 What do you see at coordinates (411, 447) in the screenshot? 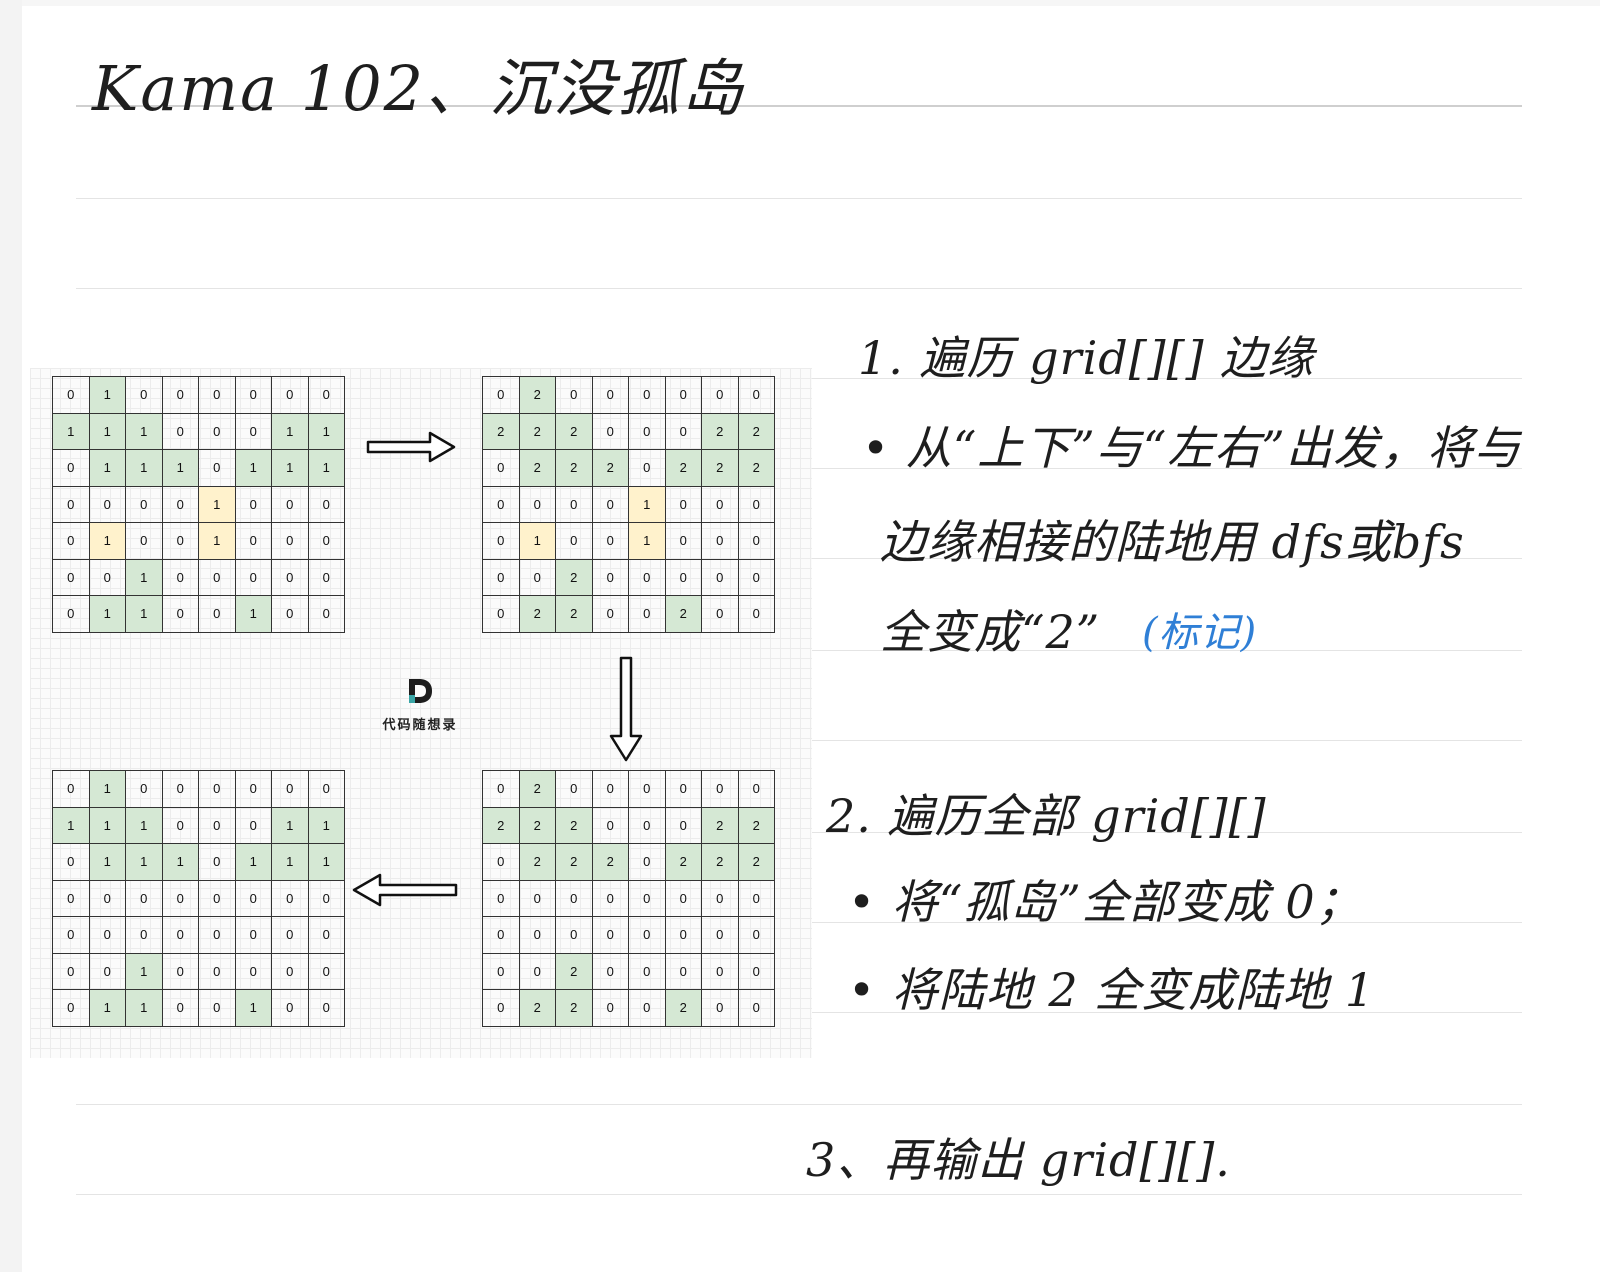
I see `arrow-right-icon` at bounding box center [411, 447].